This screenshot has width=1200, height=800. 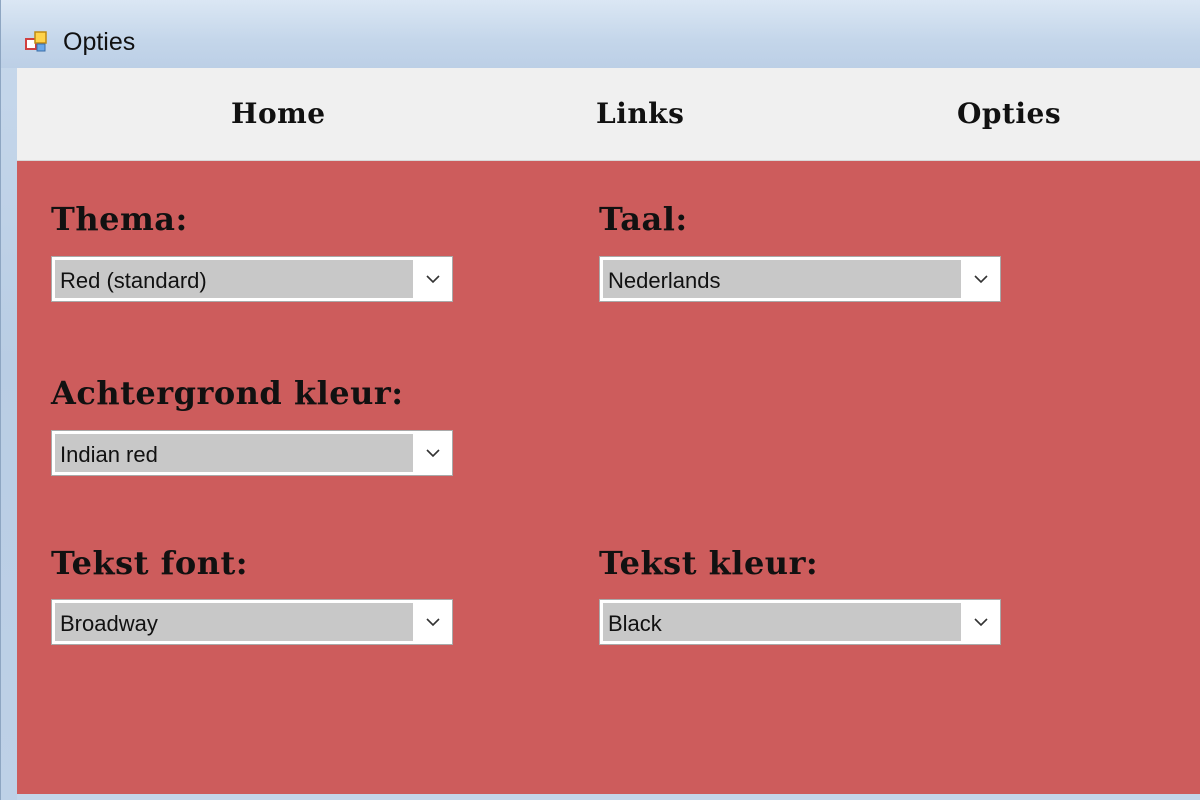 What do you see at coordinates (782, 622) in the screenshot?
I see `text-color-dropdown-field: Black` at bounding box center [782, 622].